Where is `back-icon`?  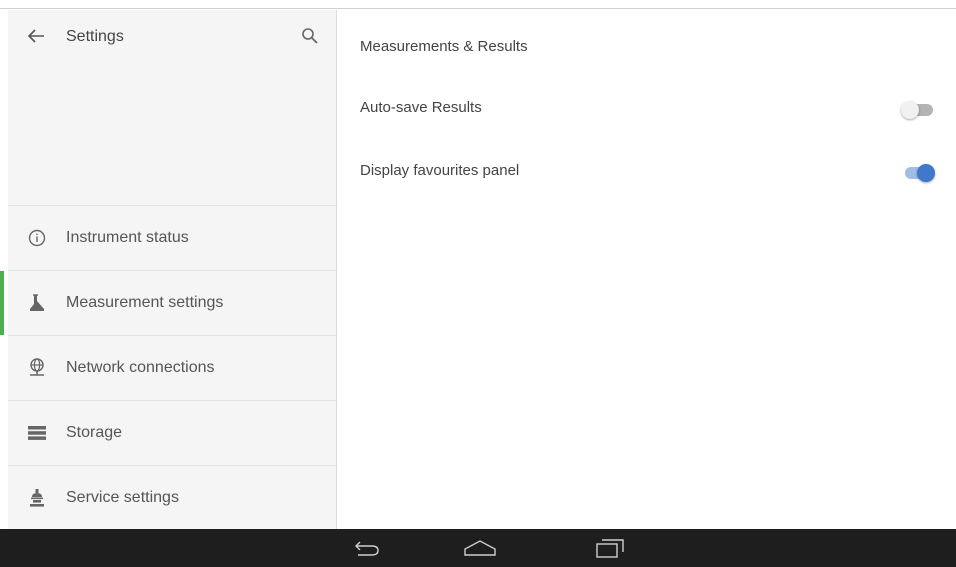
back-icon is located at coordinates (367, 548).